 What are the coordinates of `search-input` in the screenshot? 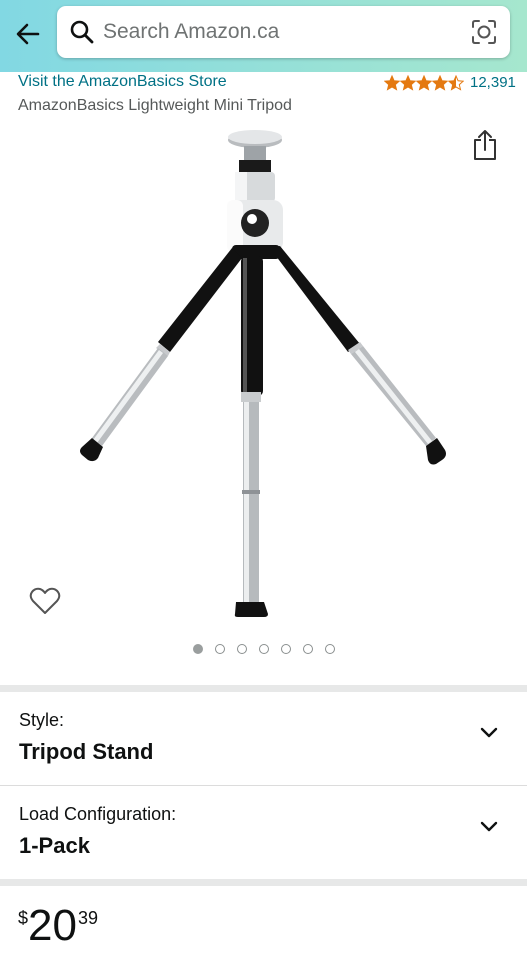 It's located at (278, 32).